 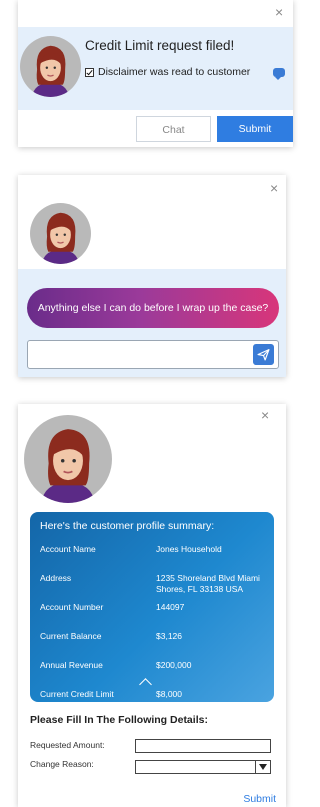 I want to click on row-label: Address, so click(x=56, y=578).